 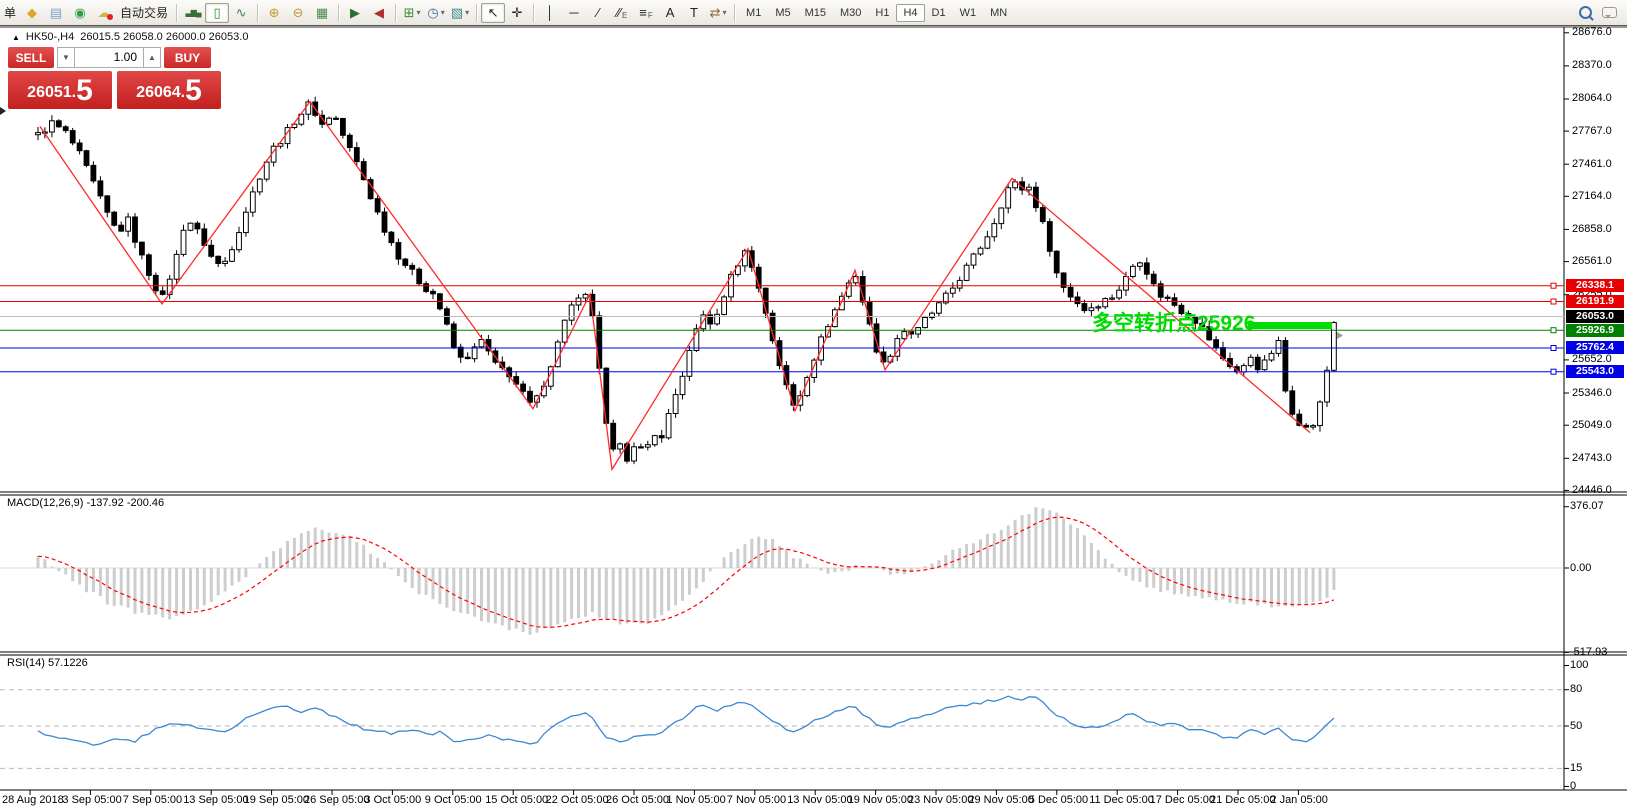 What do you see at coordinates (1001, 800) in the screenshot?
I see `time-tick-label: 29 Nov 05:00` at bounding box center [1001, 800].